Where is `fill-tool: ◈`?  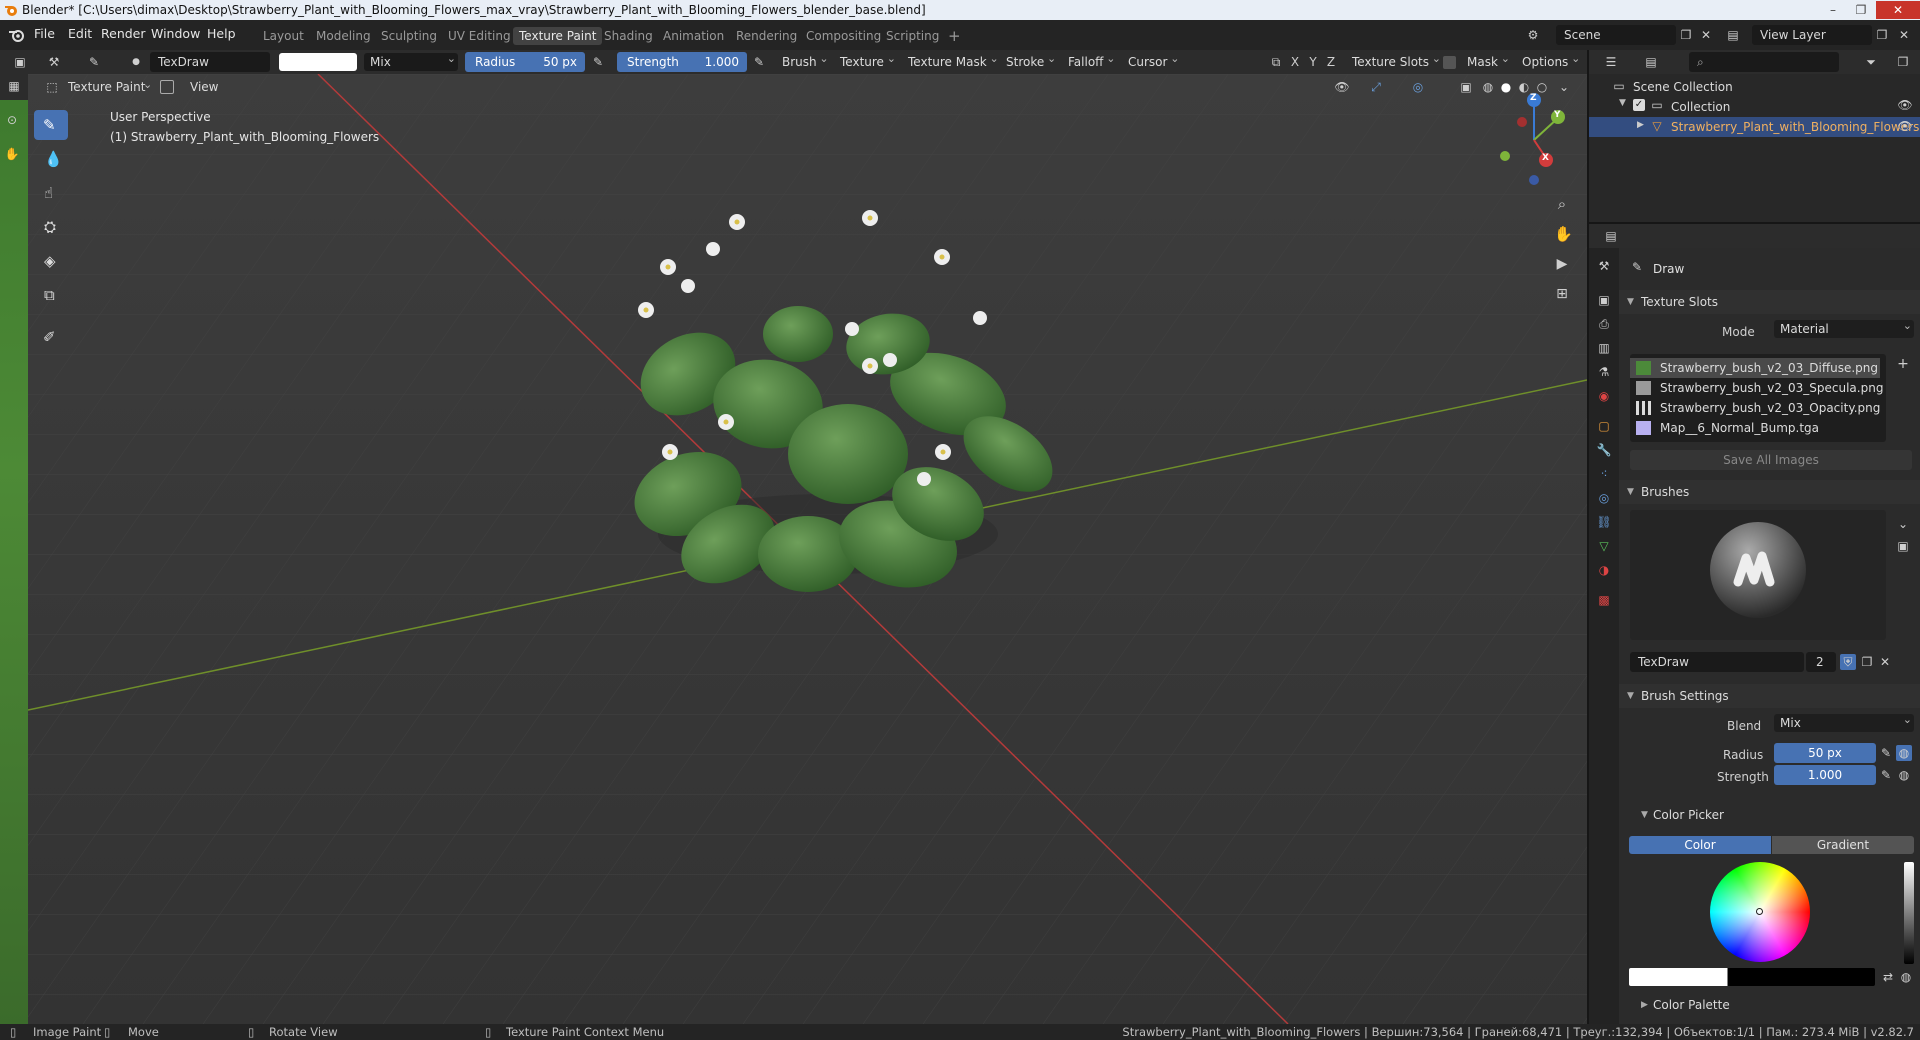
fill-tool: ◈ is located at coordinates (51, 261).